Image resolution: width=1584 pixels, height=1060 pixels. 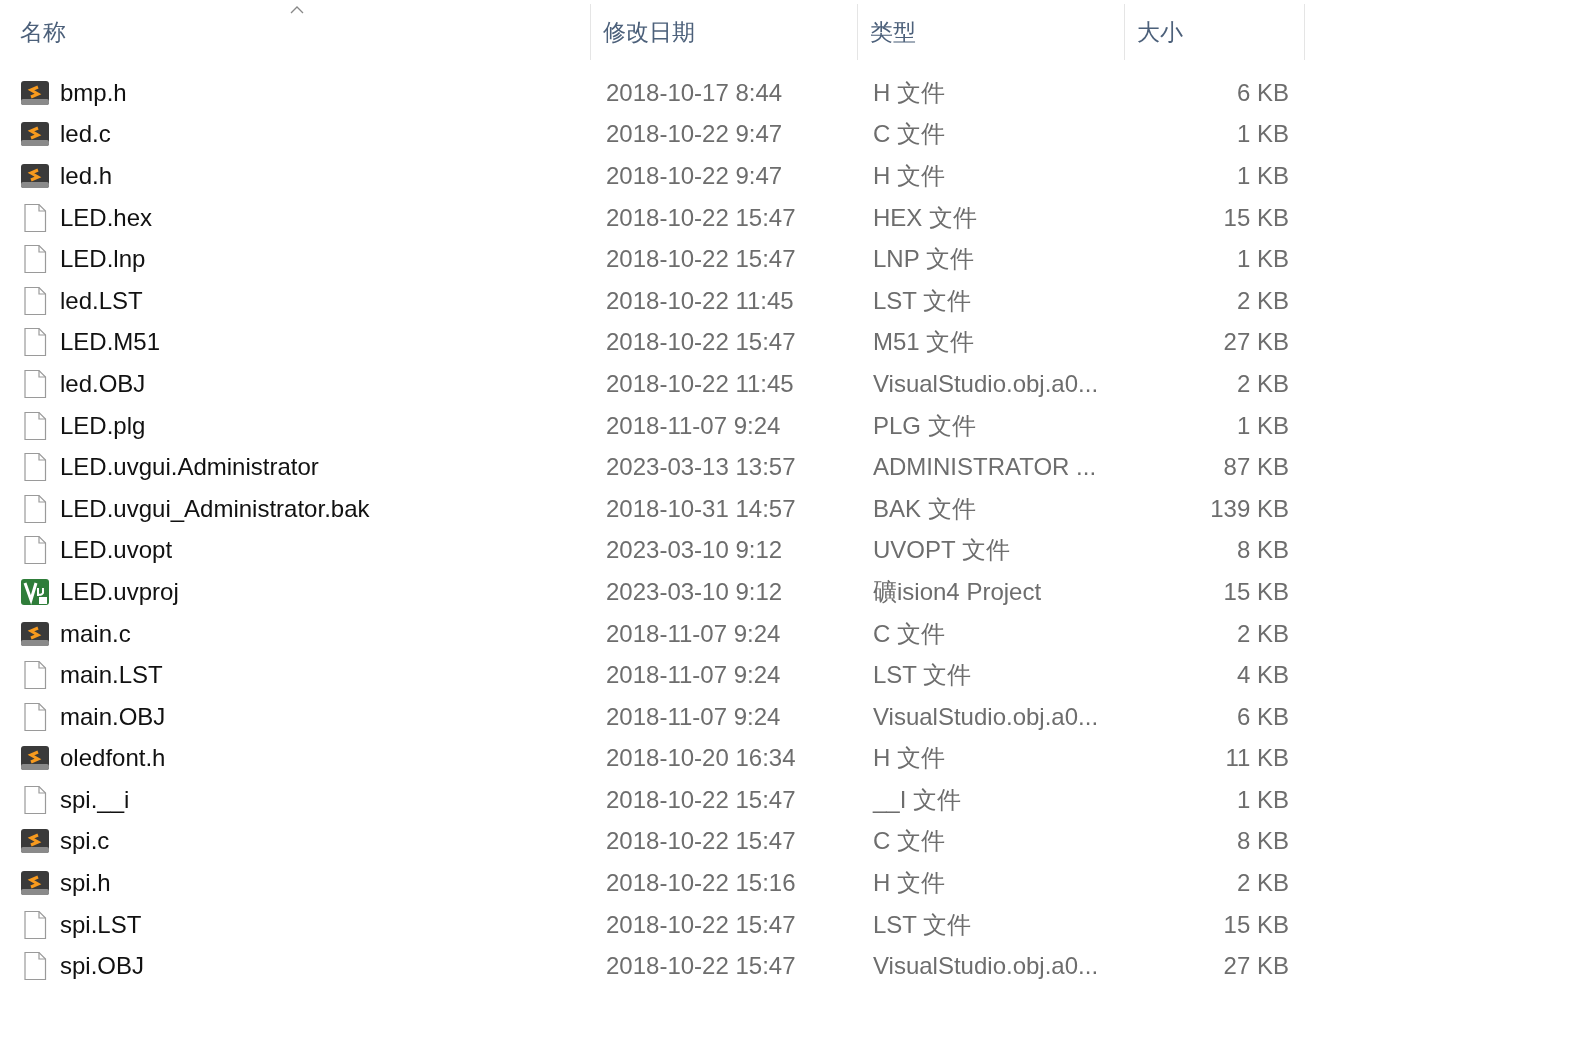 I want to click on file-size: 139 KB, so click(x=1250, y=508).